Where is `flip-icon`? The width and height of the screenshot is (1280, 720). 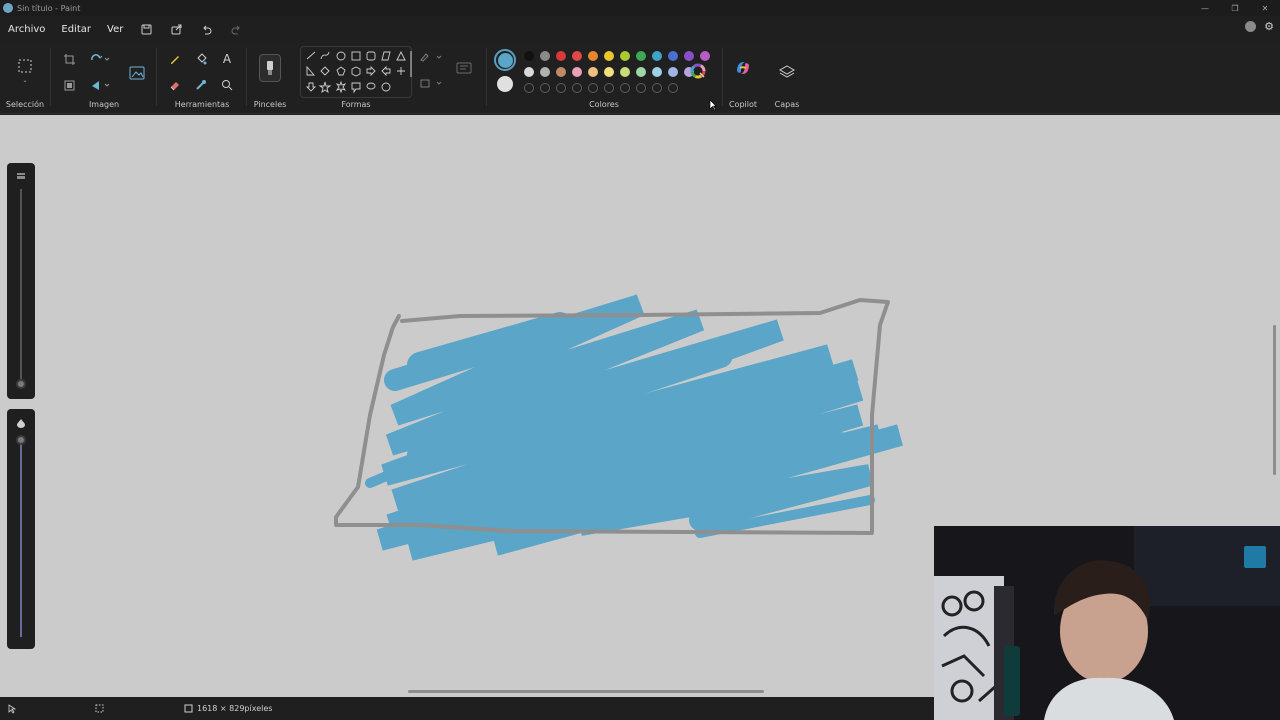 flip-icon is located at coordinates (100, 85).